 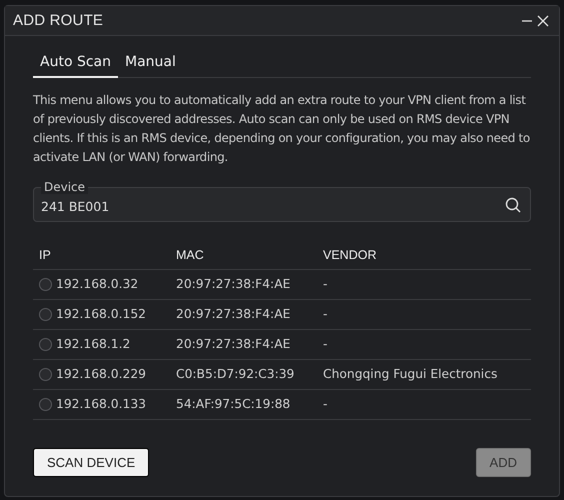 What do you see at coordinates (150, 65) in the screenshot?
I see `tab: Manual` at bounding box center [150, 65].